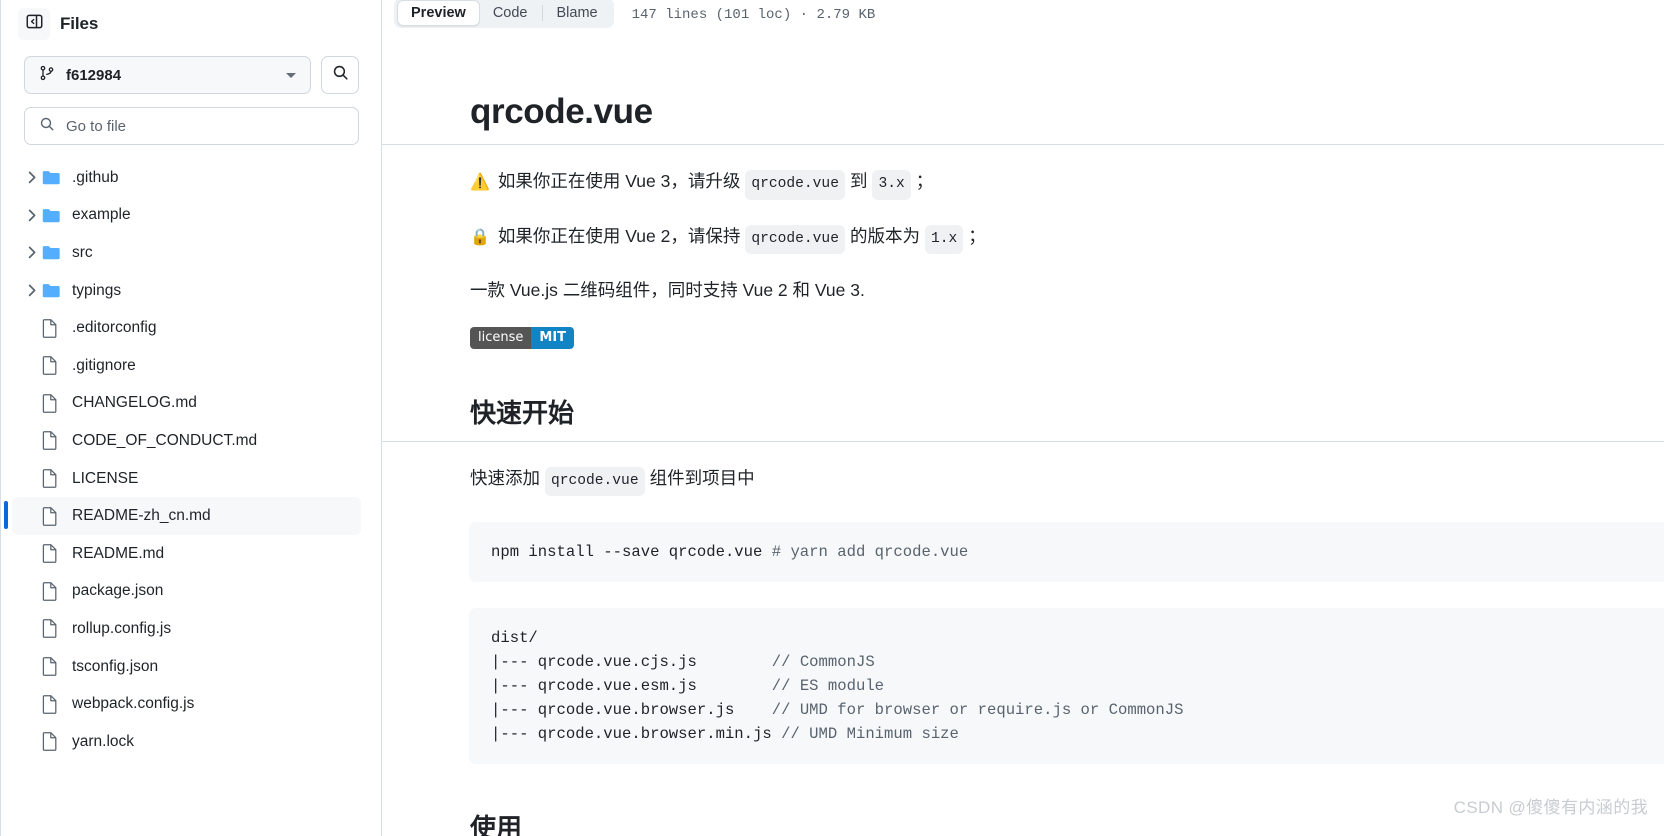 The height and width of the screenshot is (836, 1664). What do you see at coordinates (438, 13) in the screenshot?
I see `tab-preview: Preview` at bounding box center [438, 13].